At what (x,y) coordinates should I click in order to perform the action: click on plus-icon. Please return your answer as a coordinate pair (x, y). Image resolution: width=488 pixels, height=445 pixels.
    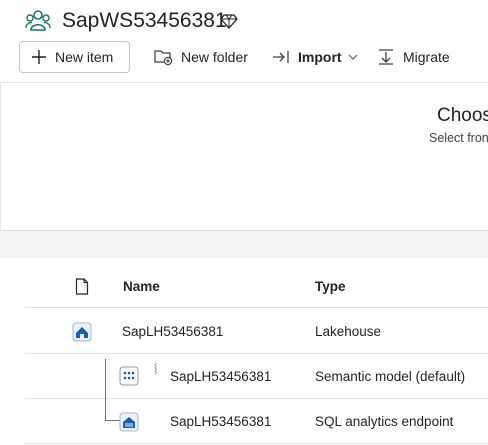
    Looking at the image, I should click on (39, 57).